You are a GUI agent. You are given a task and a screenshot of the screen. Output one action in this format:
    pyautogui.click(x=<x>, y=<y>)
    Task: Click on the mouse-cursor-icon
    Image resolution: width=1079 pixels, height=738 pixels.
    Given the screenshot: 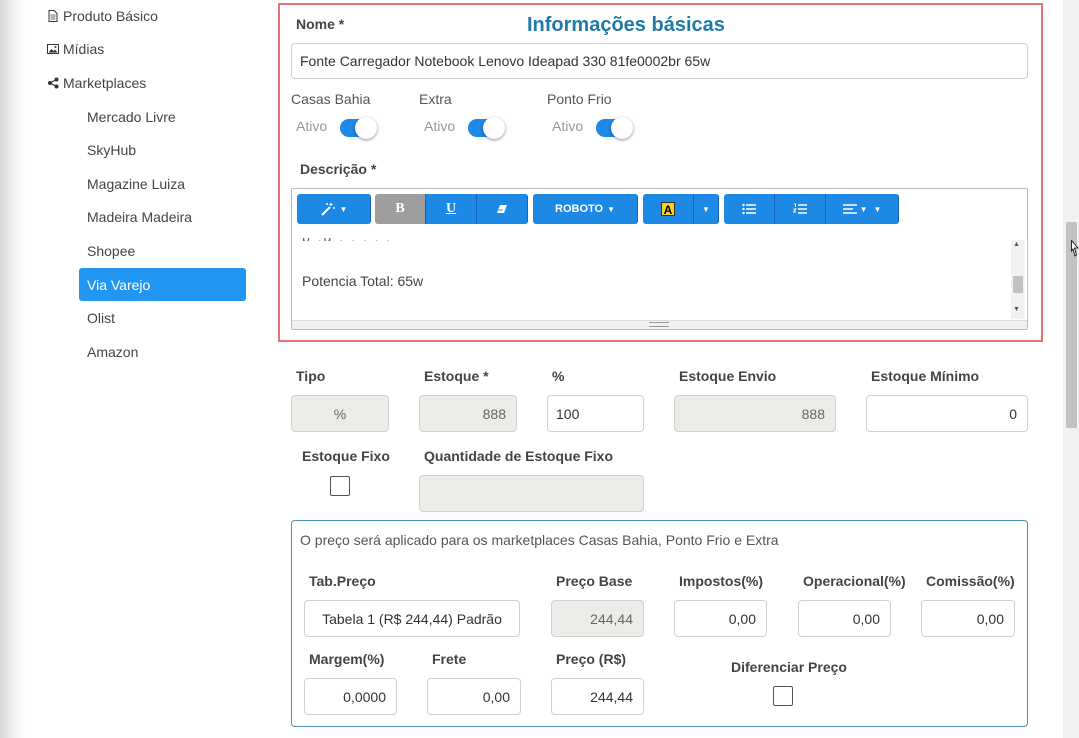 What is the action you would take?
    pyautogui.click(x=1075, y=248)
    